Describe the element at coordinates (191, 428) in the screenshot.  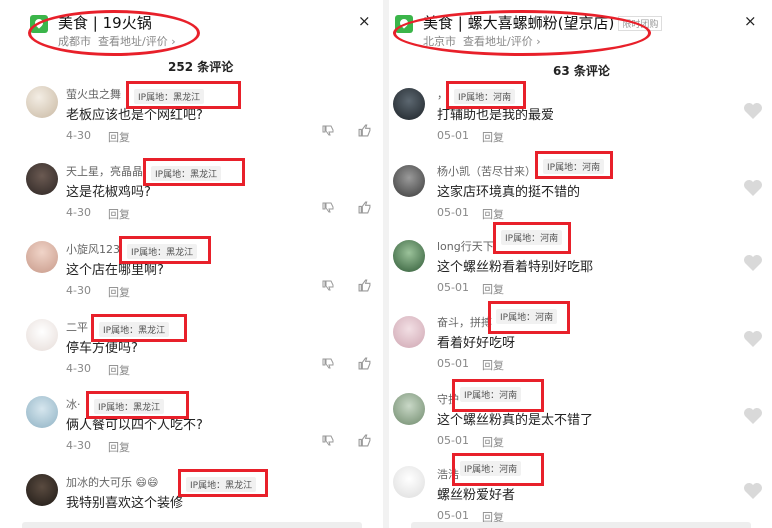
I see `comment-item: 冰· 俩人餐可以四个人吃不? 4-30 回复 IP属地：黑龙江` at that location.